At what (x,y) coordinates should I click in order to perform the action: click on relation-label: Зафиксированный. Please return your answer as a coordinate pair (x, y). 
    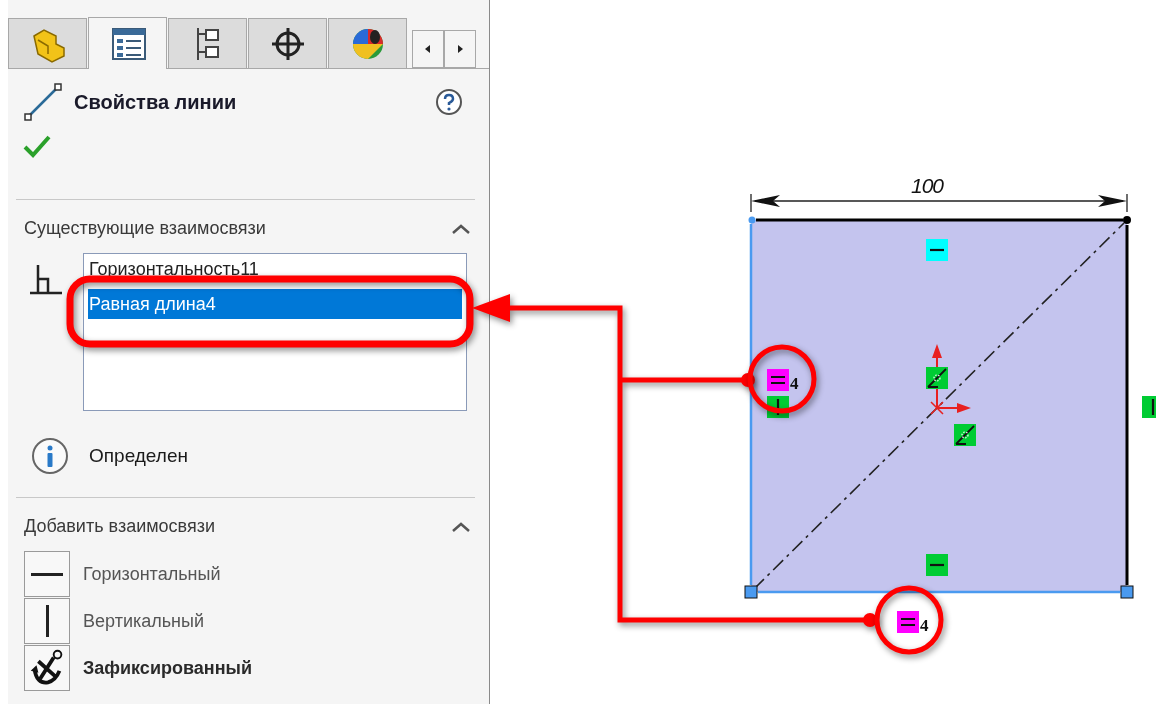
    Looking at the image, I should click on (167, 668).